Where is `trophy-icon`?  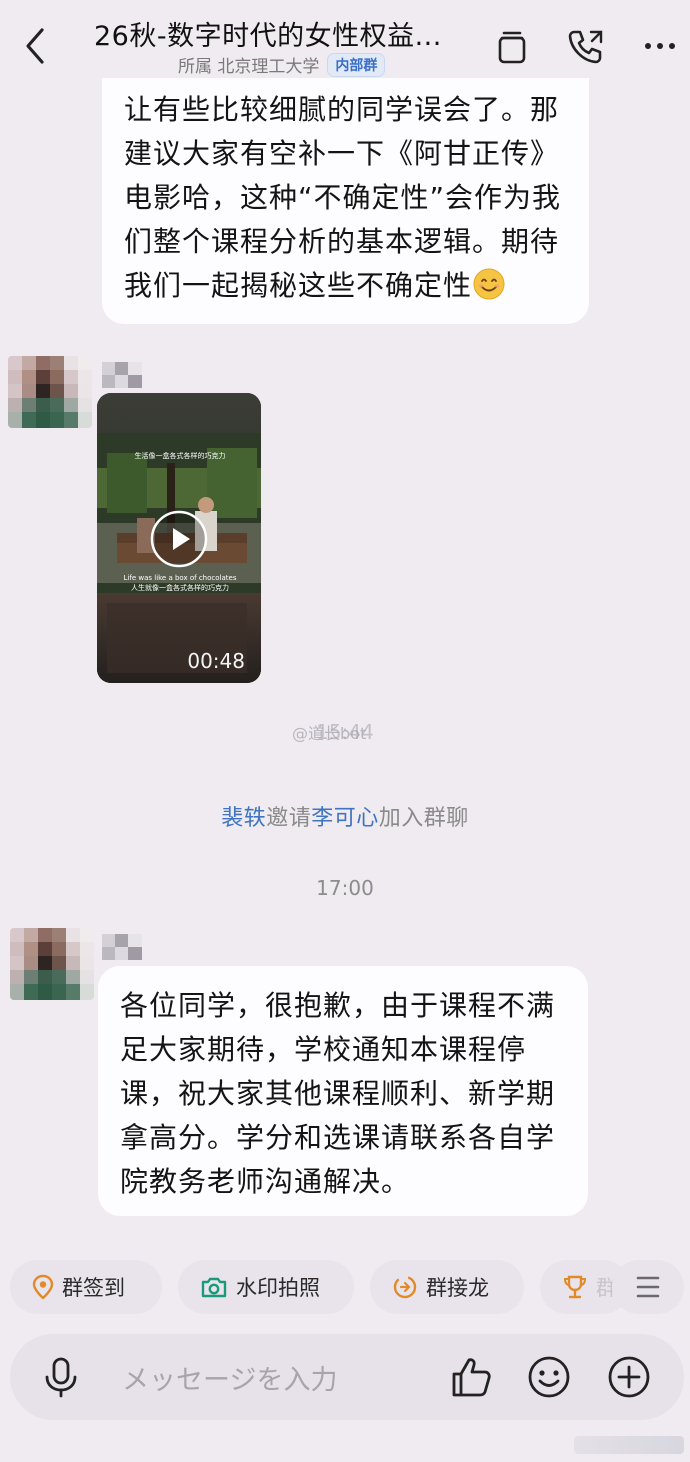
trophy-icon is located at coordinates (575, 1287).